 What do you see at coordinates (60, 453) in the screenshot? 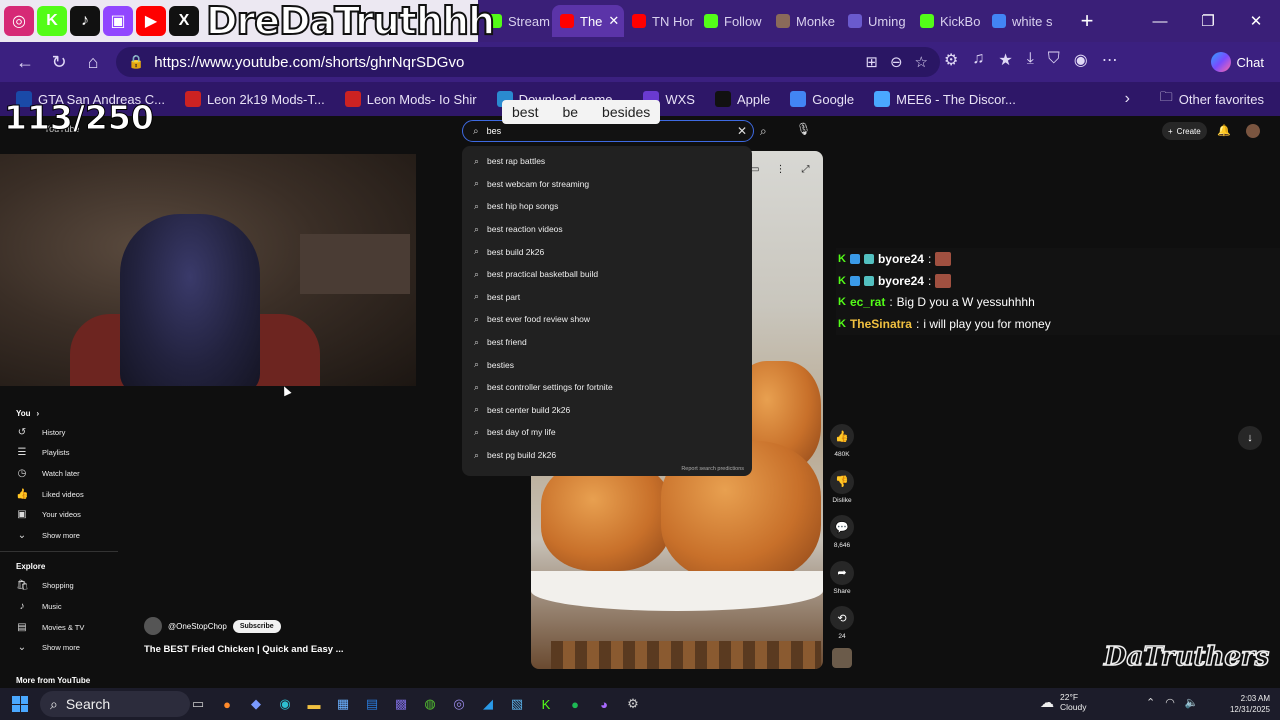
I see `sidebar-item: ☰ Playlists` at bounding box center [60, 453].